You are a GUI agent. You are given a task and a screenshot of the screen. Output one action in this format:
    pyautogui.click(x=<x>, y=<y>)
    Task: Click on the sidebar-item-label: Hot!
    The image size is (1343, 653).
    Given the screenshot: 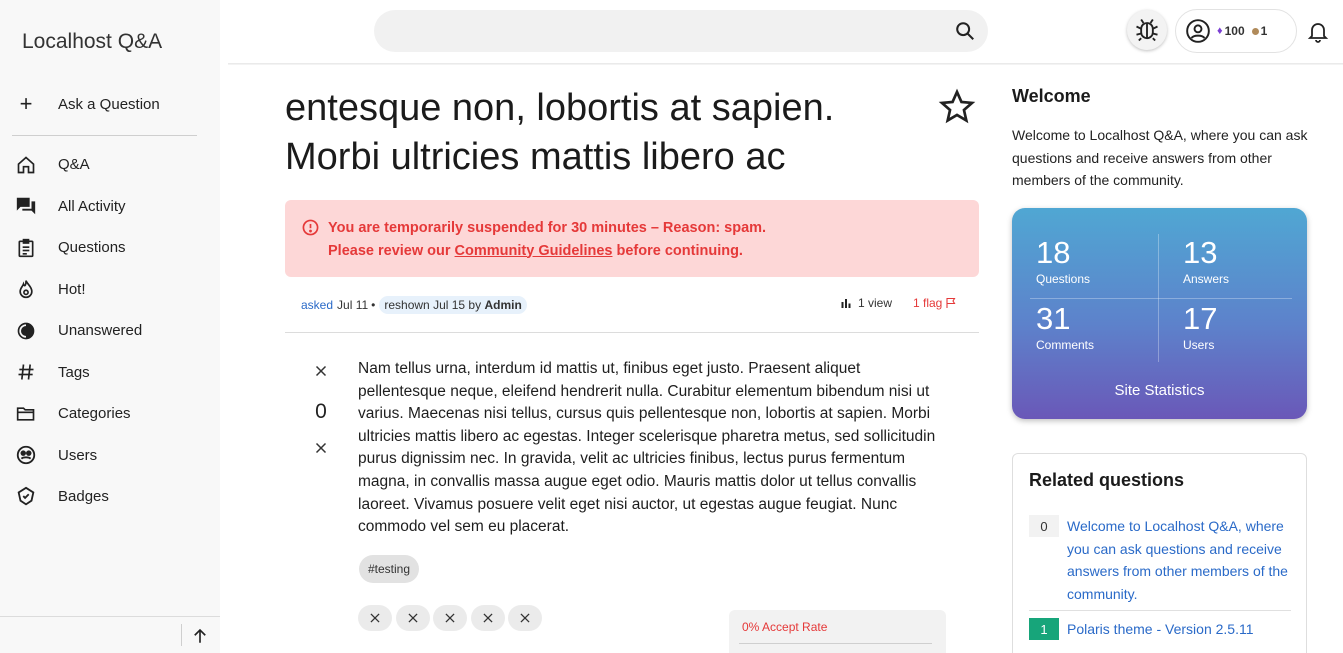 What is the action you would take?
    pyautogui.click(x=72, y=289)
    